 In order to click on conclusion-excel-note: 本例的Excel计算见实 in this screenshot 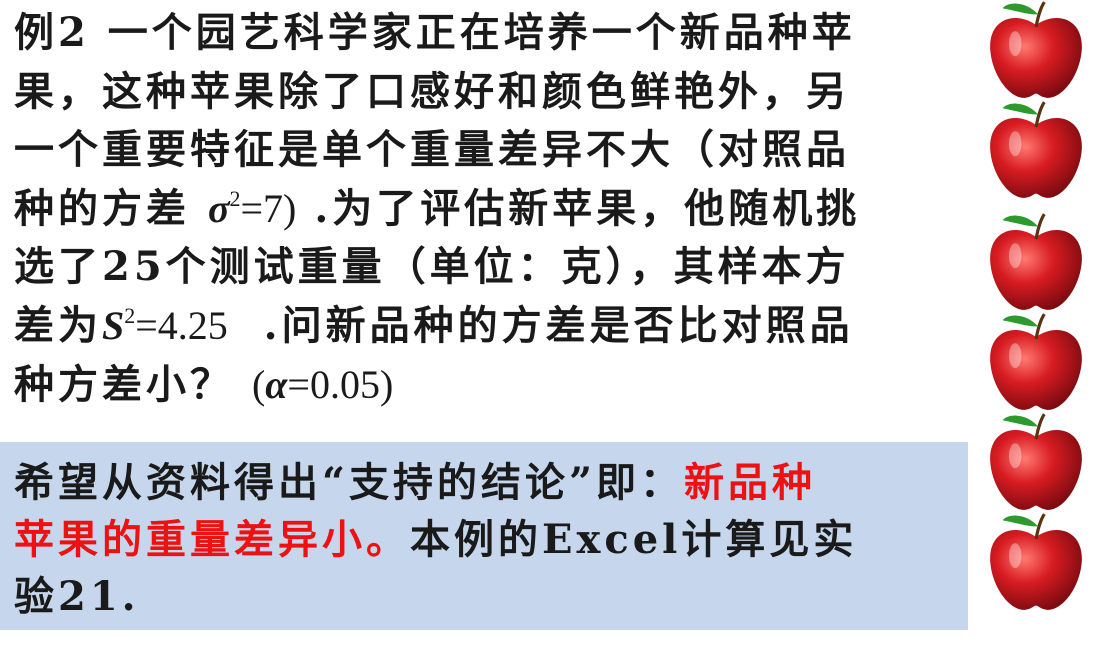, I will do `click(634, 539)`.